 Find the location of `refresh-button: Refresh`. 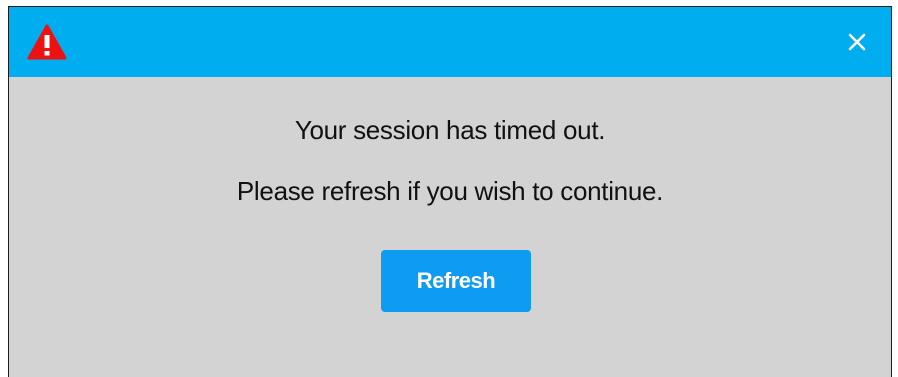

refresh-button: Refresh is located at coordinates (456, 281).